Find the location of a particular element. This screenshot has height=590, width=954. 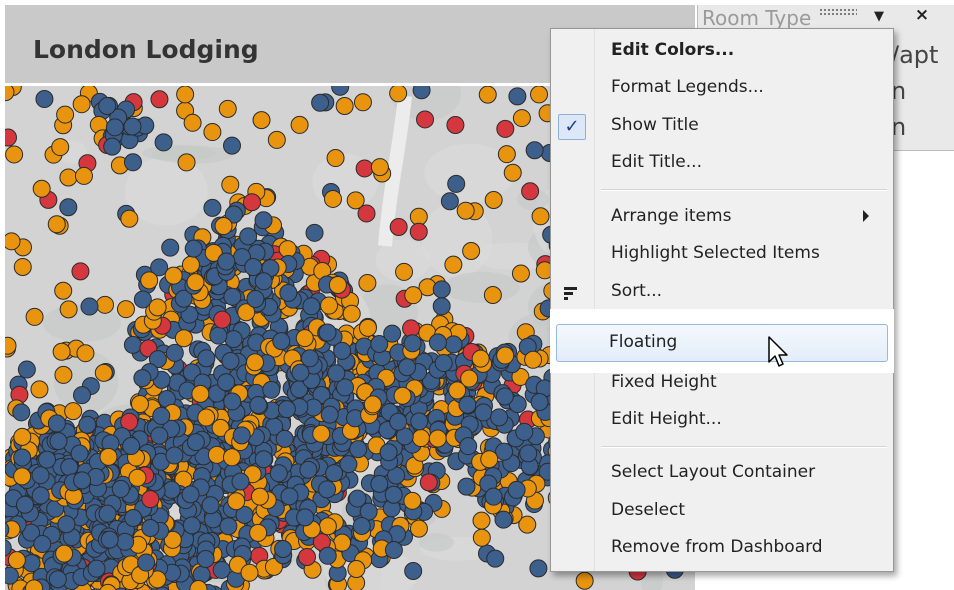

menu-item-show-title: ✓ Show Title is located at coordinates (721, 126).